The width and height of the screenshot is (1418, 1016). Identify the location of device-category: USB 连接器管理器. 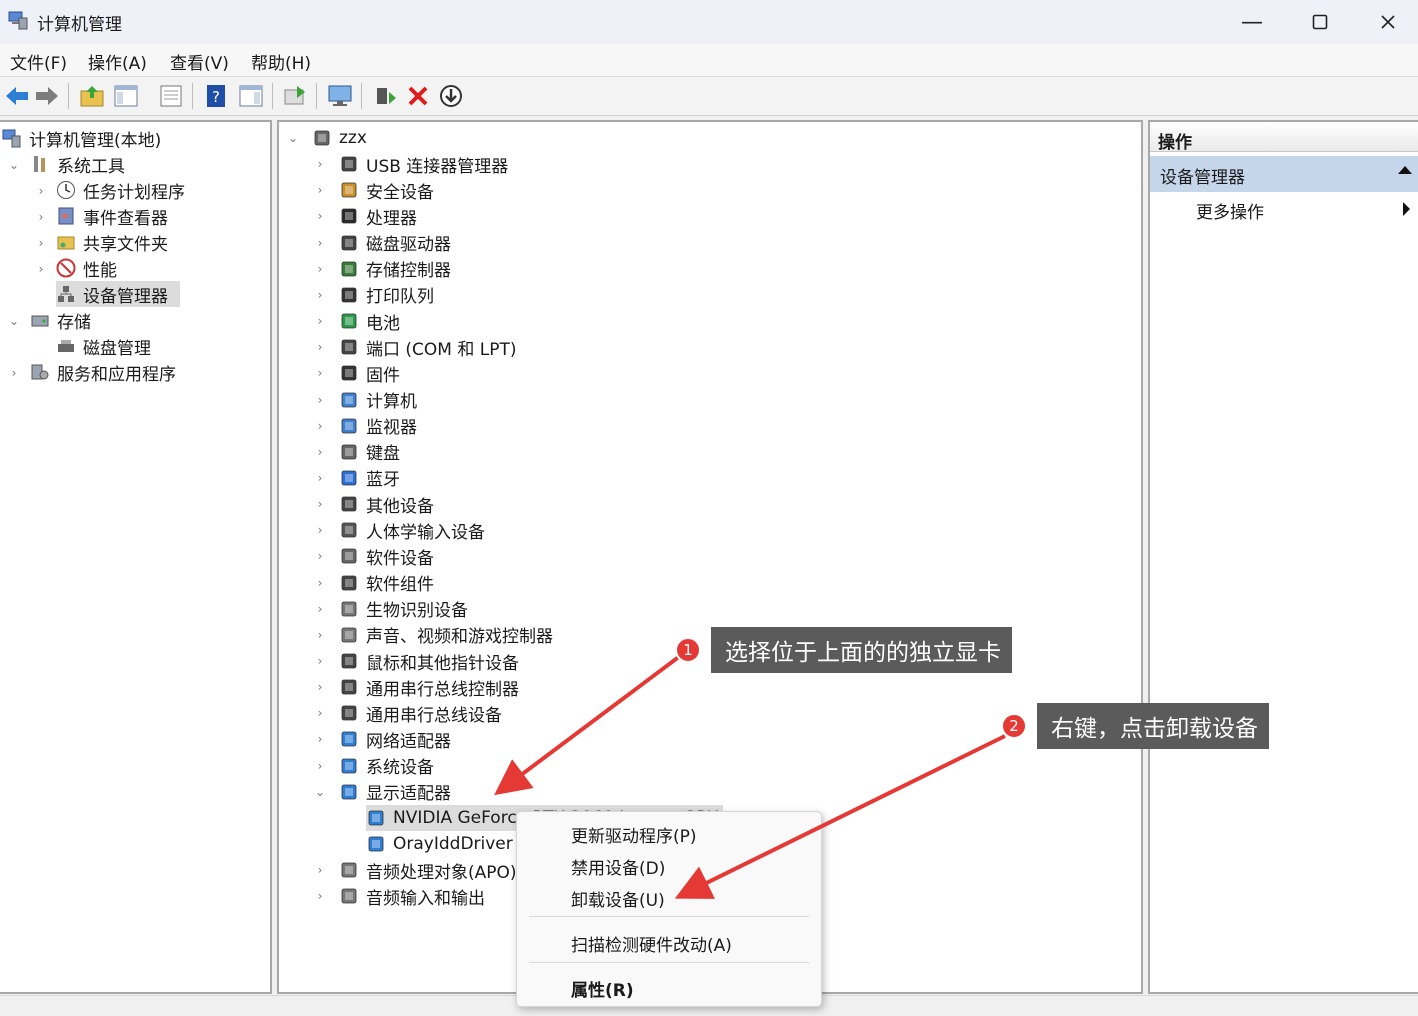
(423, 164).